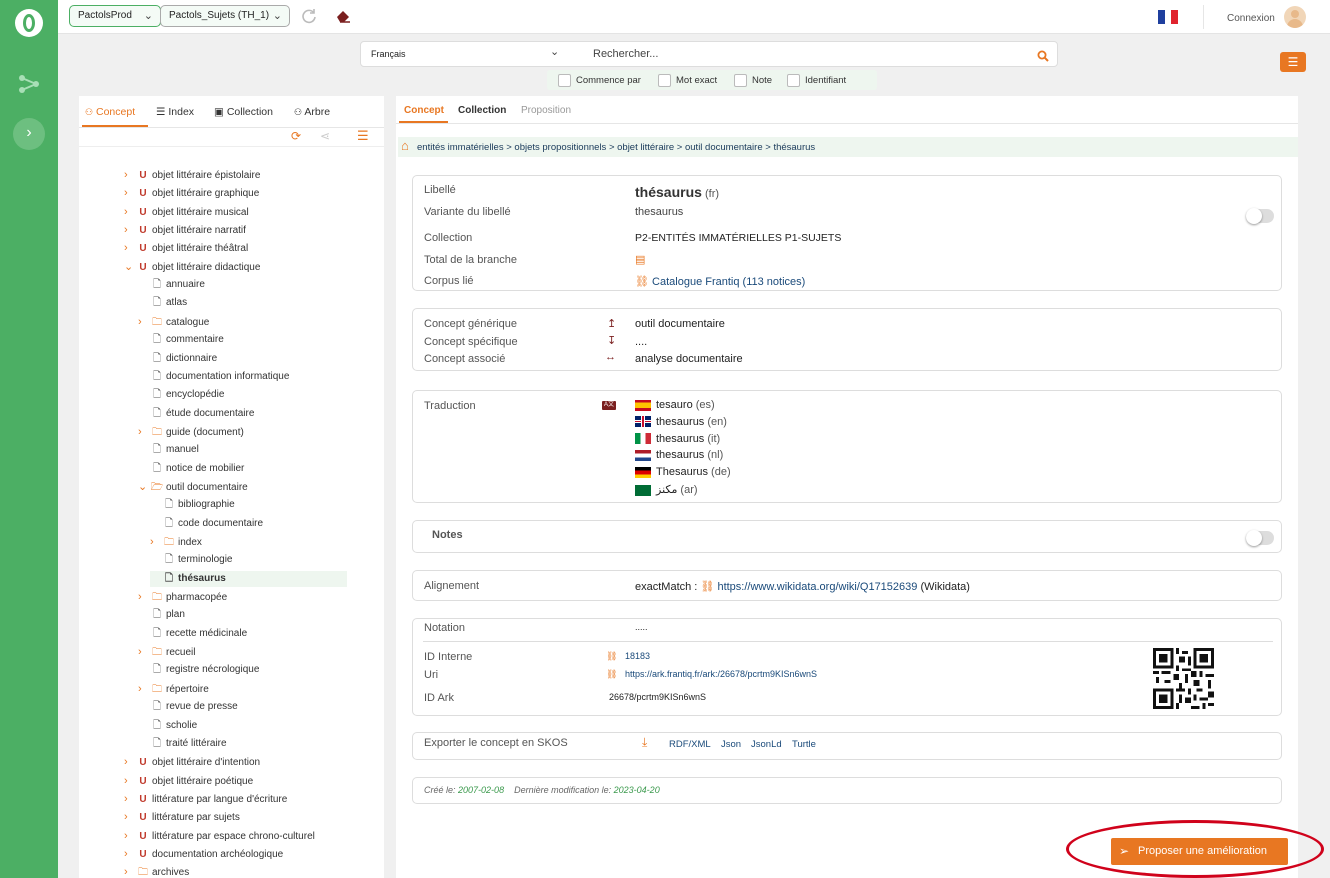 This screenshot has height=878, width=1330. Describe the element at coordinates (188, 781) in the screenshot. I see `tree-item: › Uobjet littéraire poétique` at that location.